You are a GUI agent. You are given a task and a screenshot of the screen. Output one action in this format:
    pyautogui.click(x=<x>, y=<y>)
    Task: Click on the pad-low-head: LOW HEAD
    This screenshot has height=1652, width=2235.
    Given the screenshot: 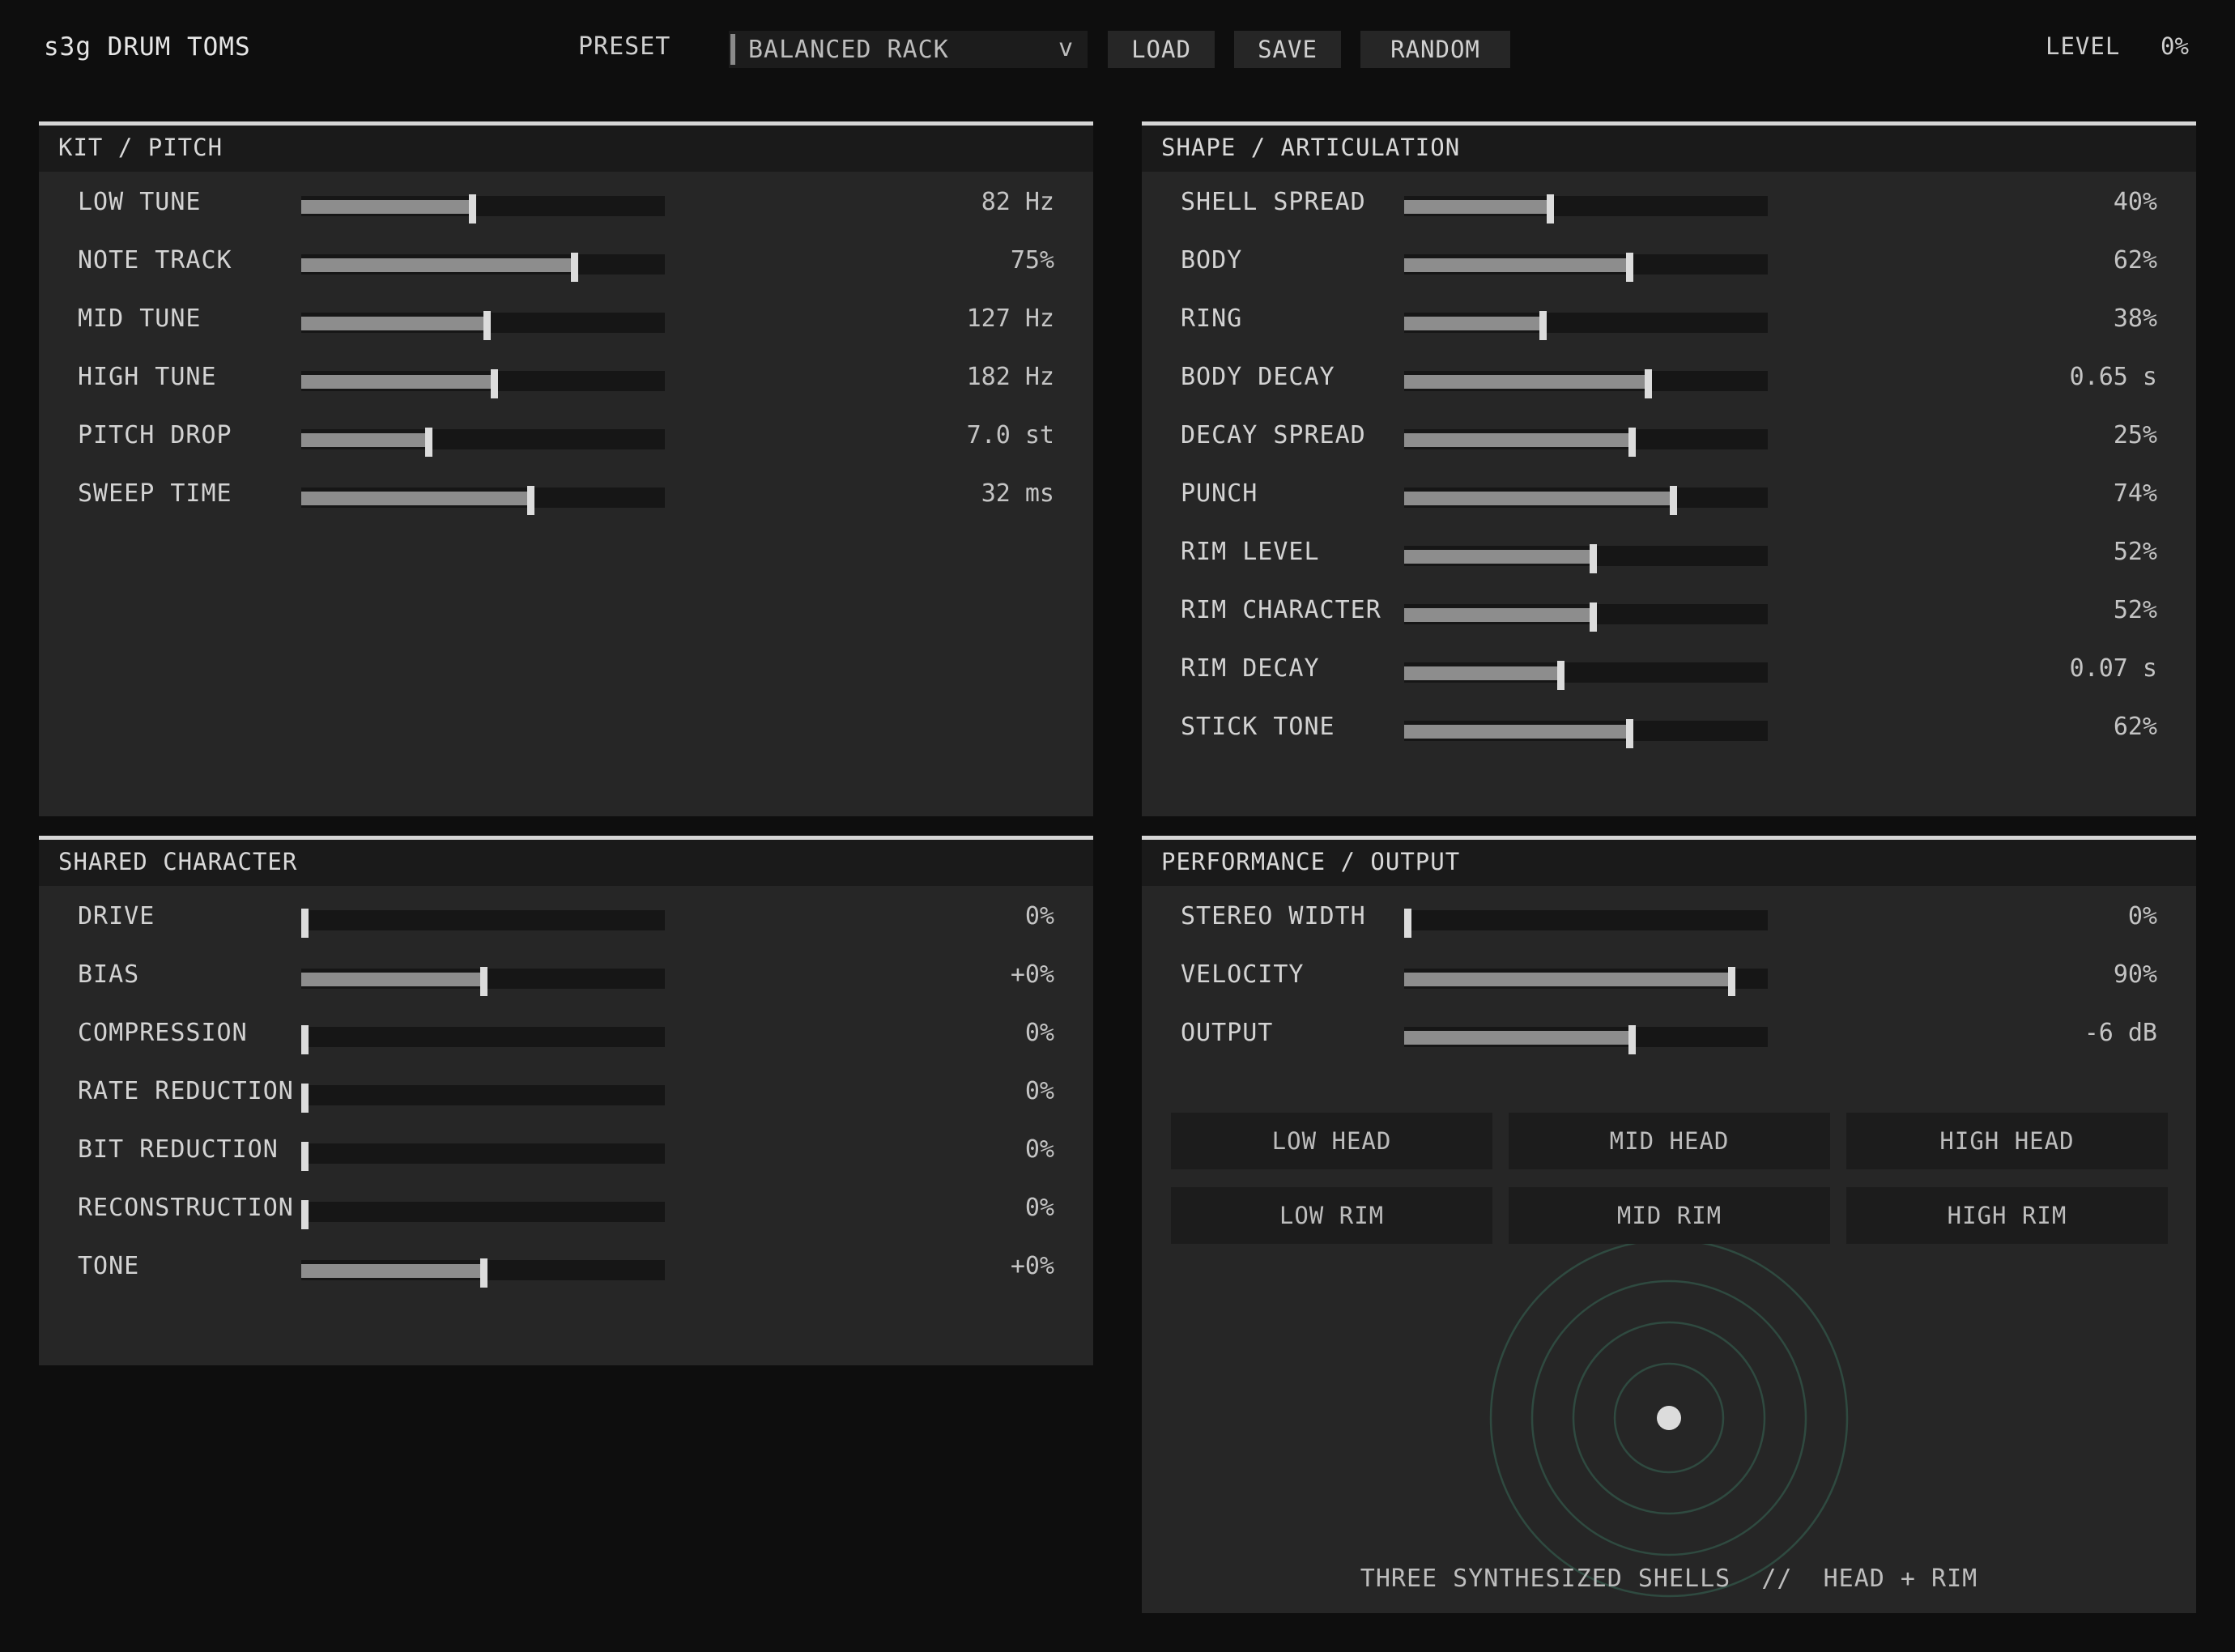 What is the action you would take?
    pyautogui.click(x=1331, y=1141)
    